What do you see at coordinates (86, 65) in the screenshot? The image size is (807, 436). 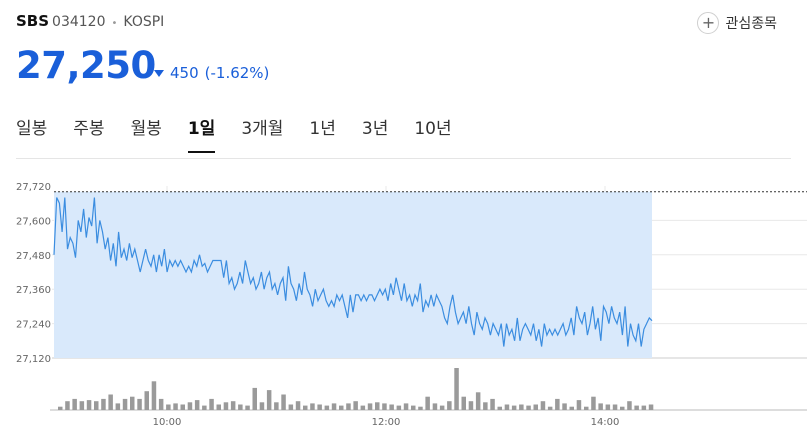 I see `current-price: 27,250` at bounding box center [86, 65].